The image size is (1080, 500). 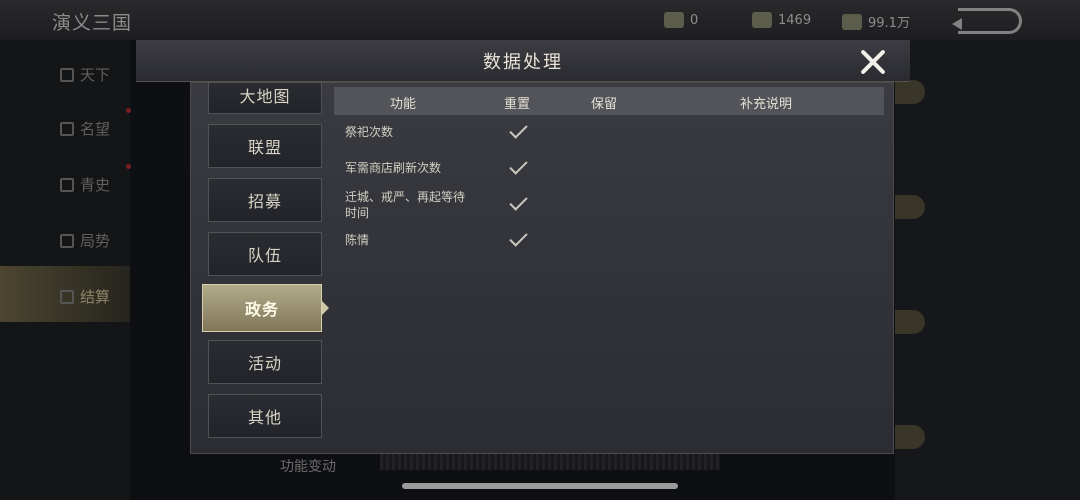 I want to click on situation-icon, so click(x=67, y=240).